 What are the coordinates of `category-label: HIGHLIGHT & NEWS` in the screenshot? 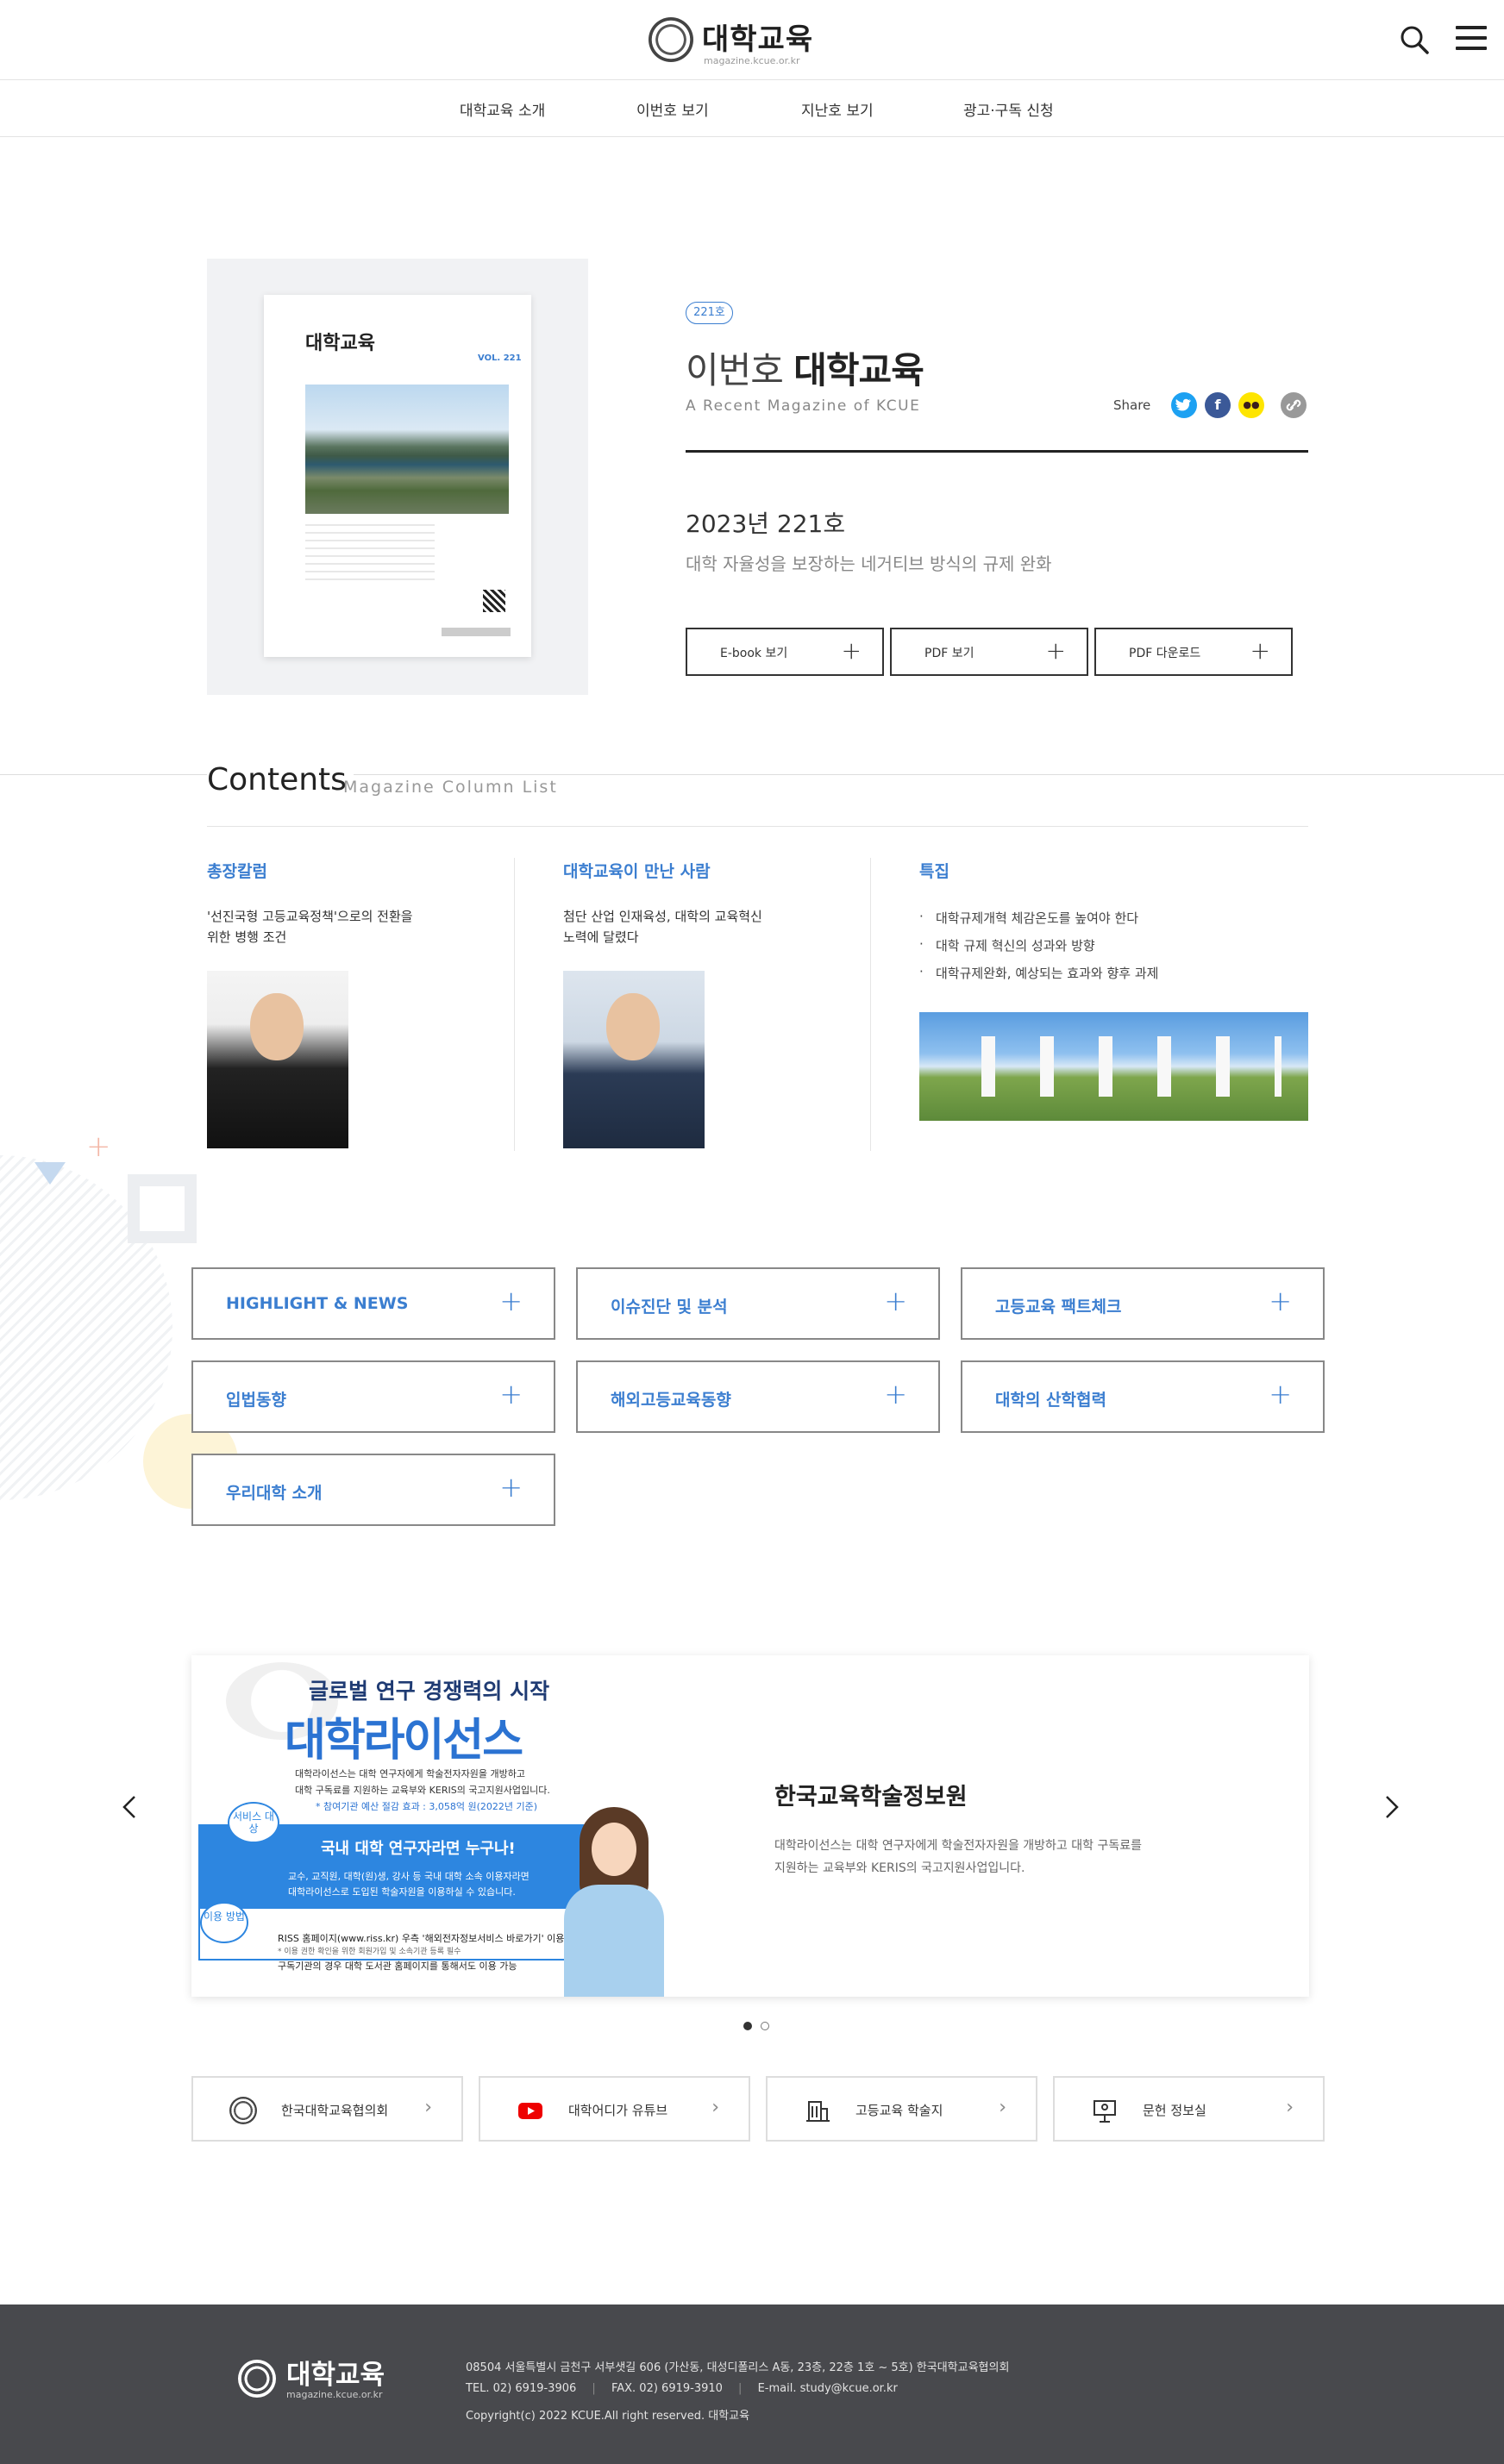 It's located at (317, 1303).